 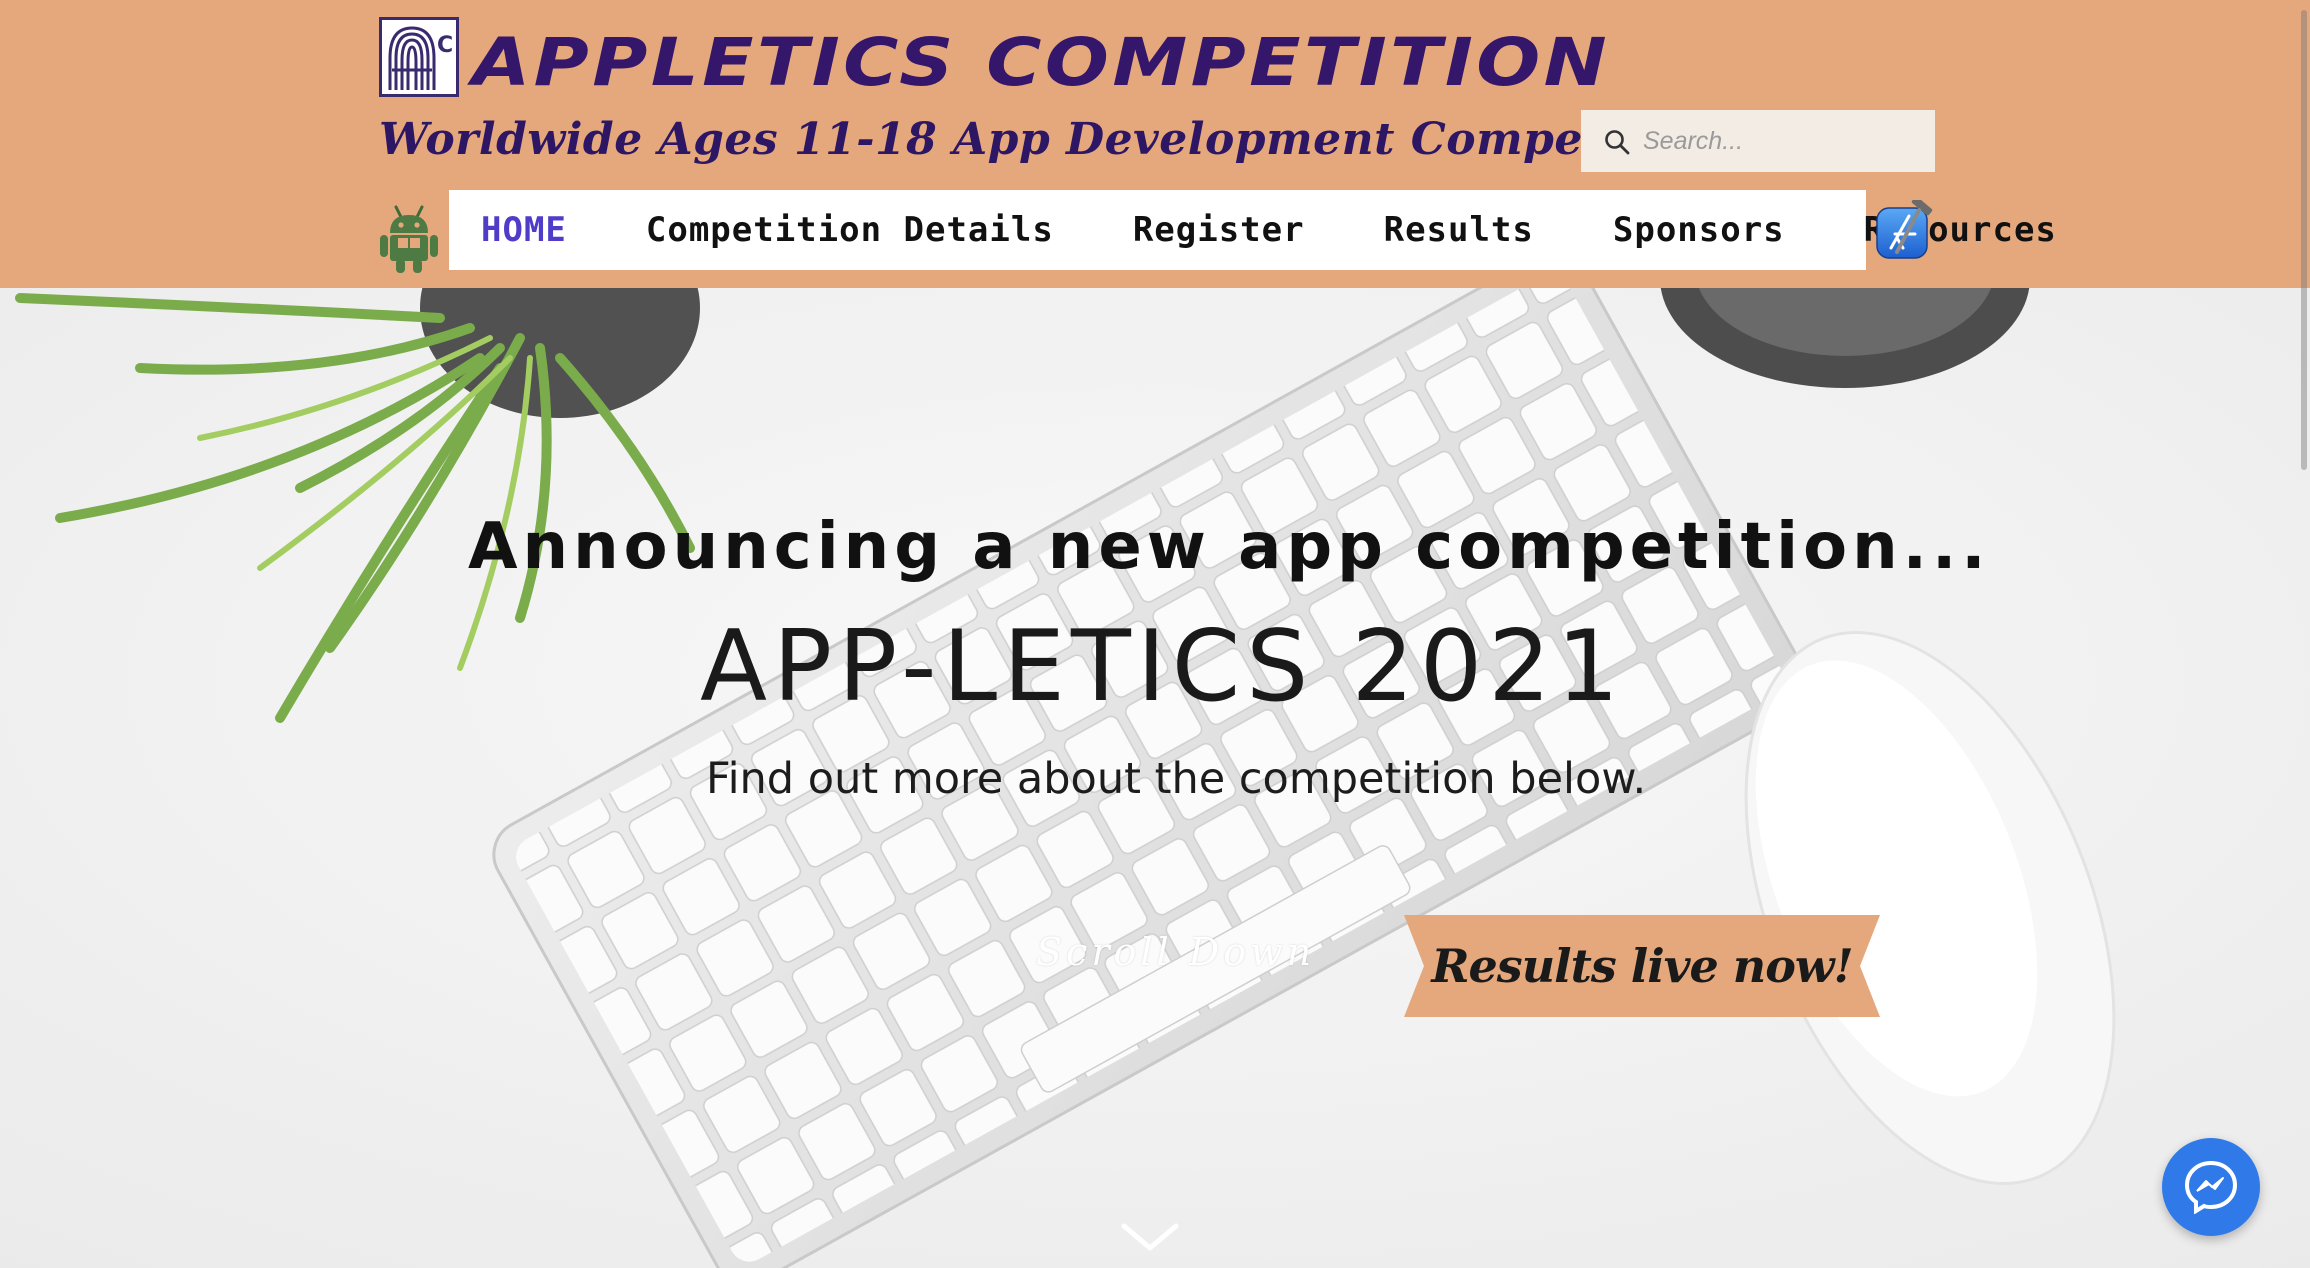 I want to click on results-live-button: Results live now!, so click(x=1642, y=966).